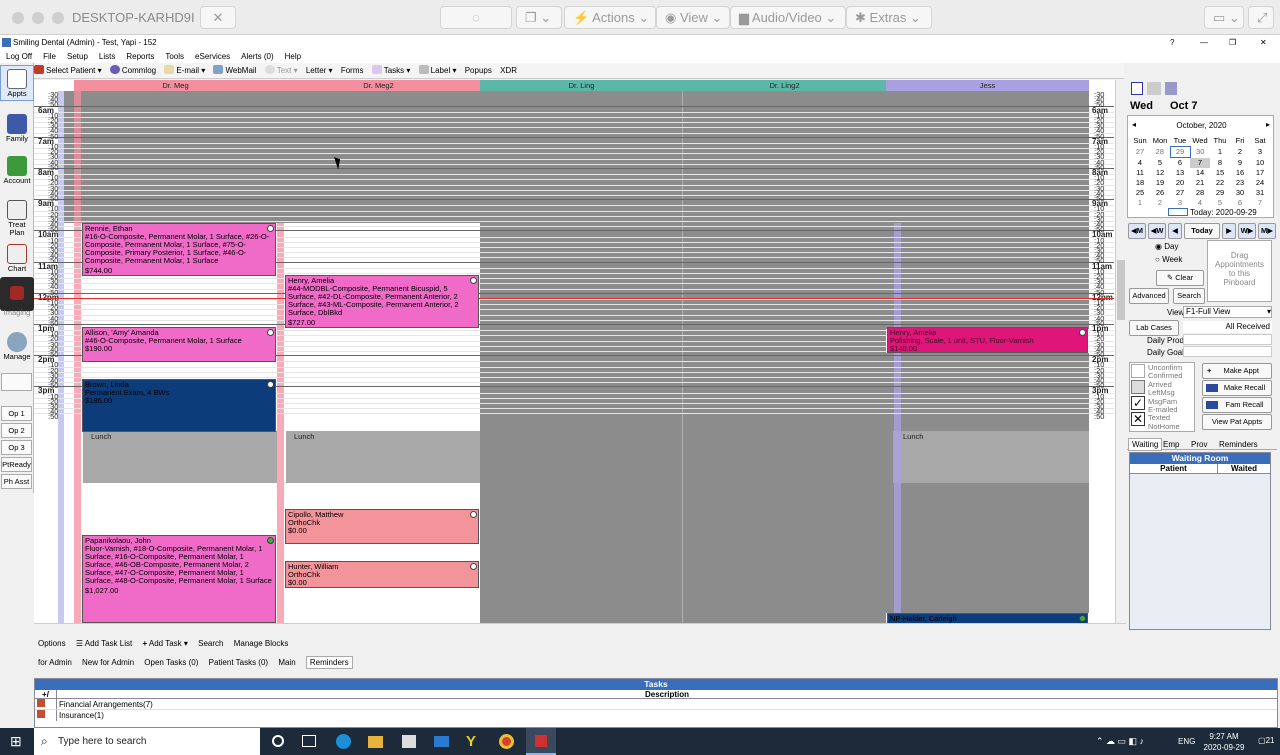 This screenshot has height=755, width=1280. I want to click on expand-button: ⤢, so click(1261, 17).